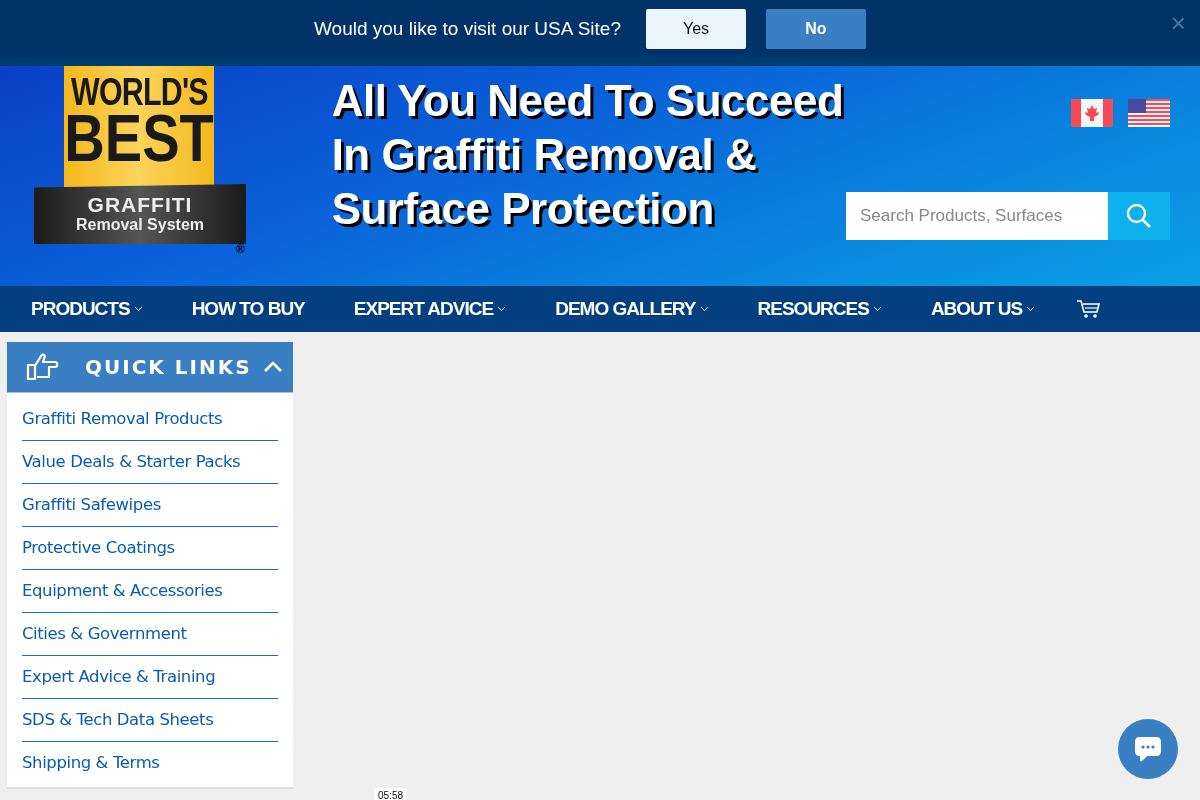 Image resolution: width=1200 pixels, height=800 pixels. I want to click on chat-button, so click(1148, 749).